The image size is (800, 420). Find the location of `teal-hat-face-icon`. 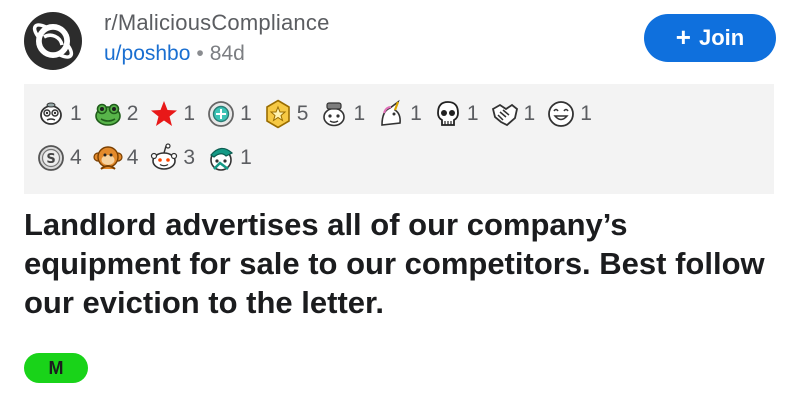

teal-hat-face-icon is located at coordinates (222, 159).